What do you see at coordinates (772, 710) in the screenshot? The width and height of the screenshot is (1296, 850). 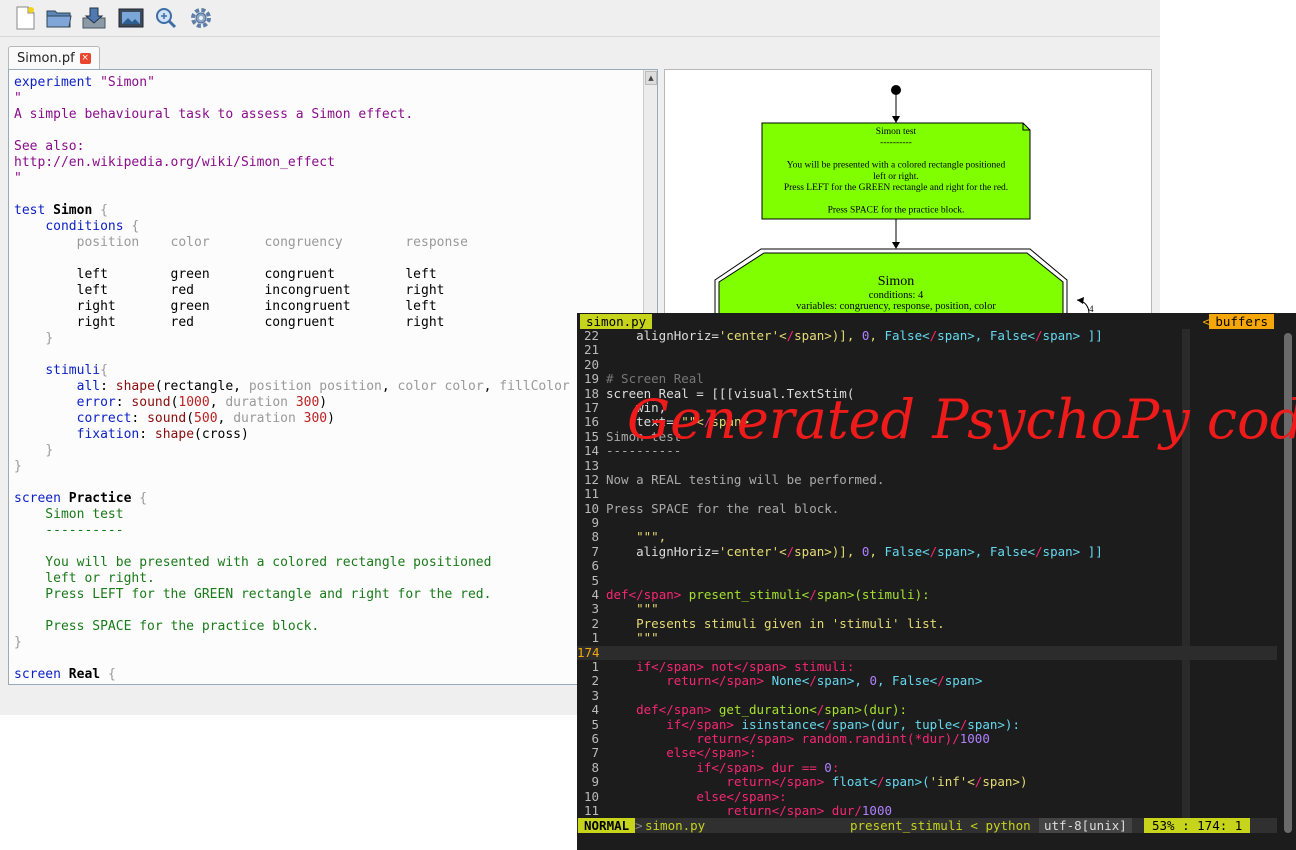 I see `vim-line-text: def</span> get_duration</span>(dur):` at bounding box center [772, 710].